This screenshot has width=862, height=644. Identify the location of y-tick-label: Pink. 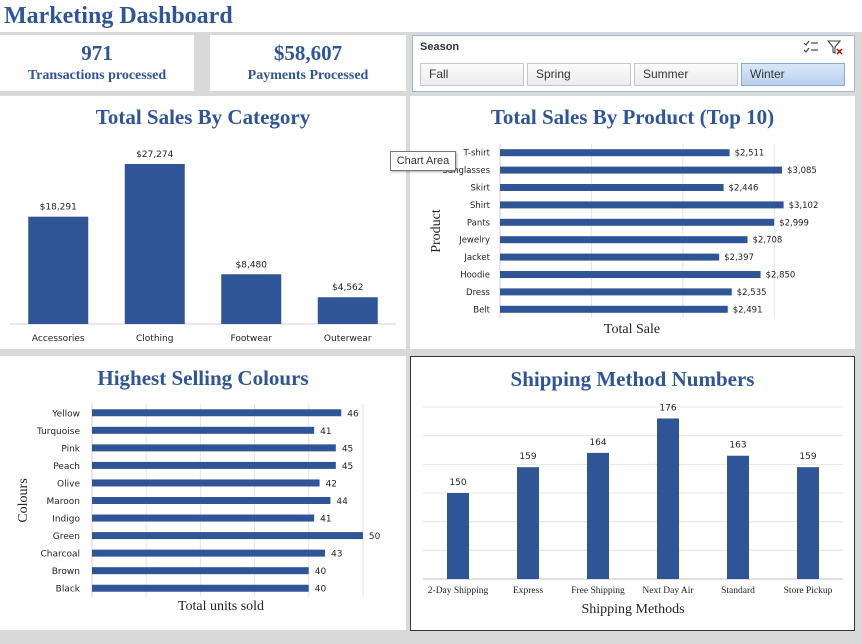
(70, 449).